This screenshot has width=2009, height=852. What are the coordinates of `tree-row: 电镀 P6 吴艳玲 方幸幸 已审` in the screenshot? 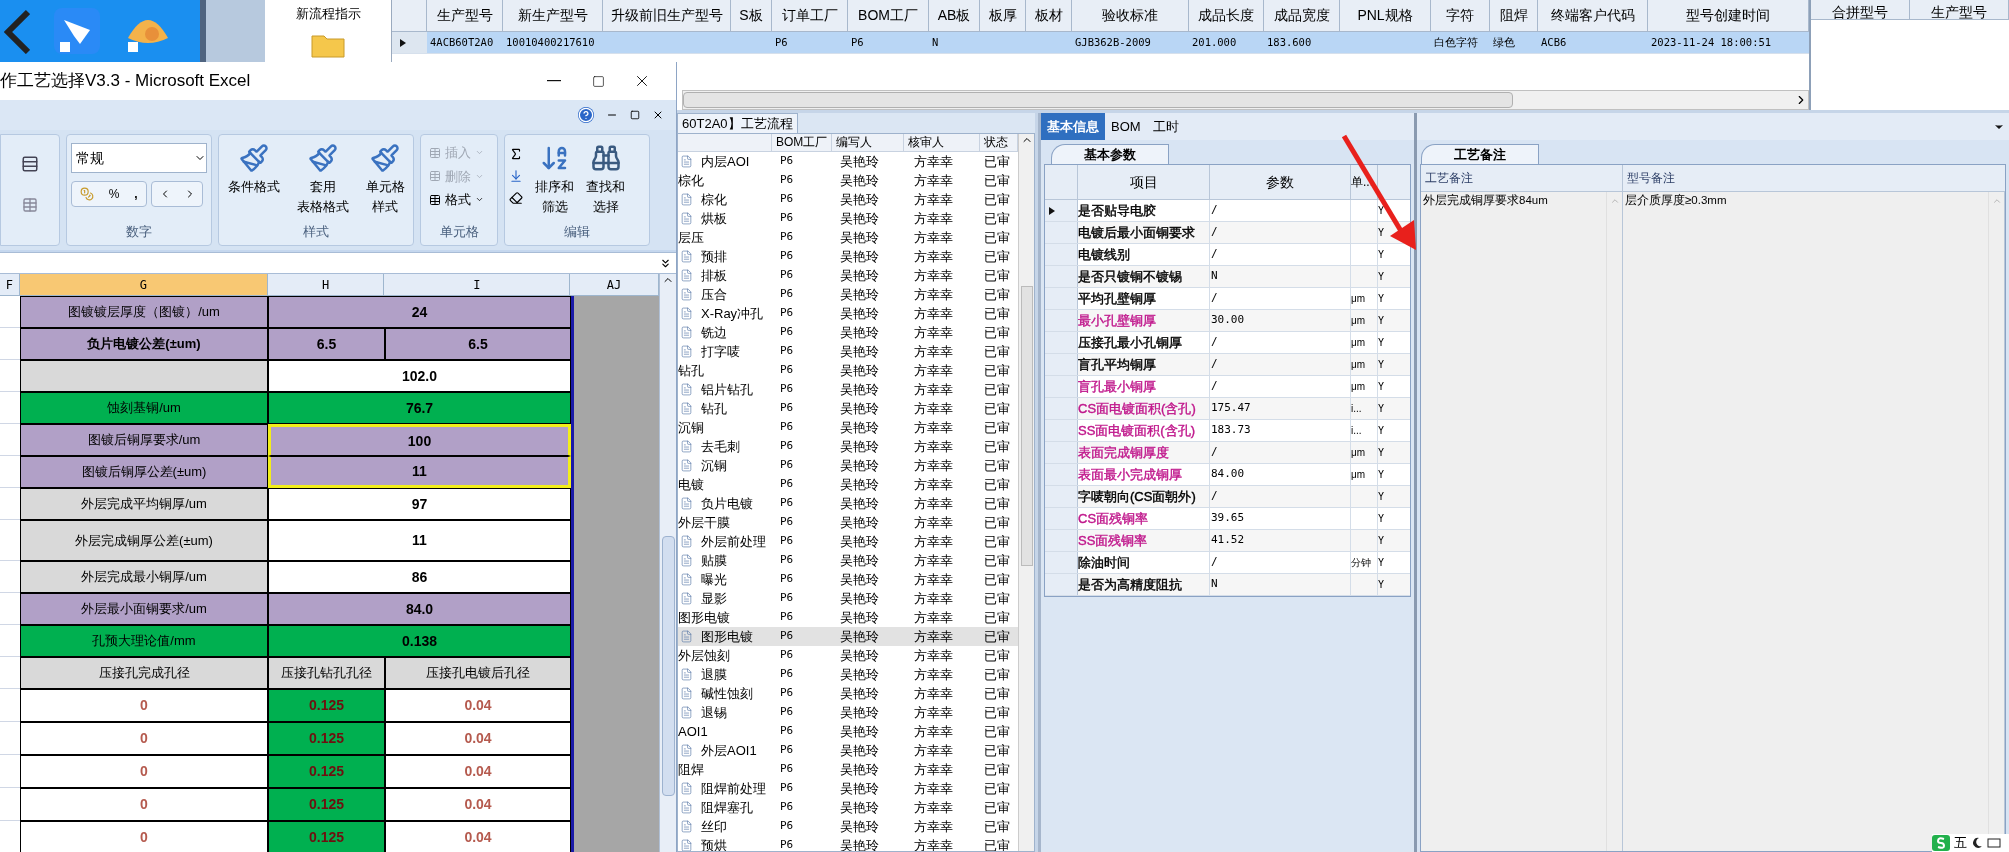 It's located at (848, 484).